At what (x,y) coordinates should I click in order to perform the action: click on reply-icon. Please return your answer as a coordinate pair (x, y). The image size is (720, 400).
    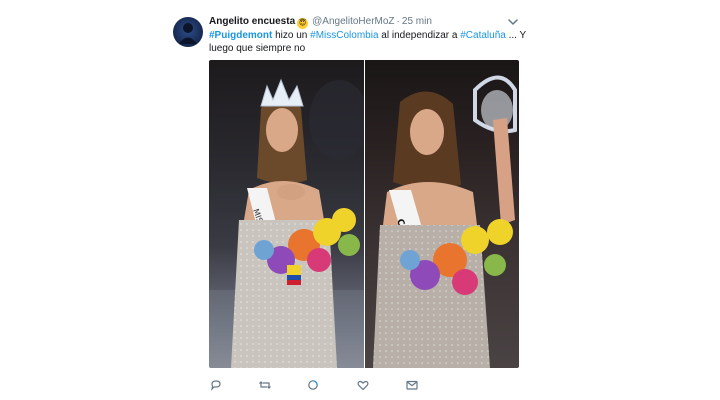
    Looking at the image, I should click on (215, 385).